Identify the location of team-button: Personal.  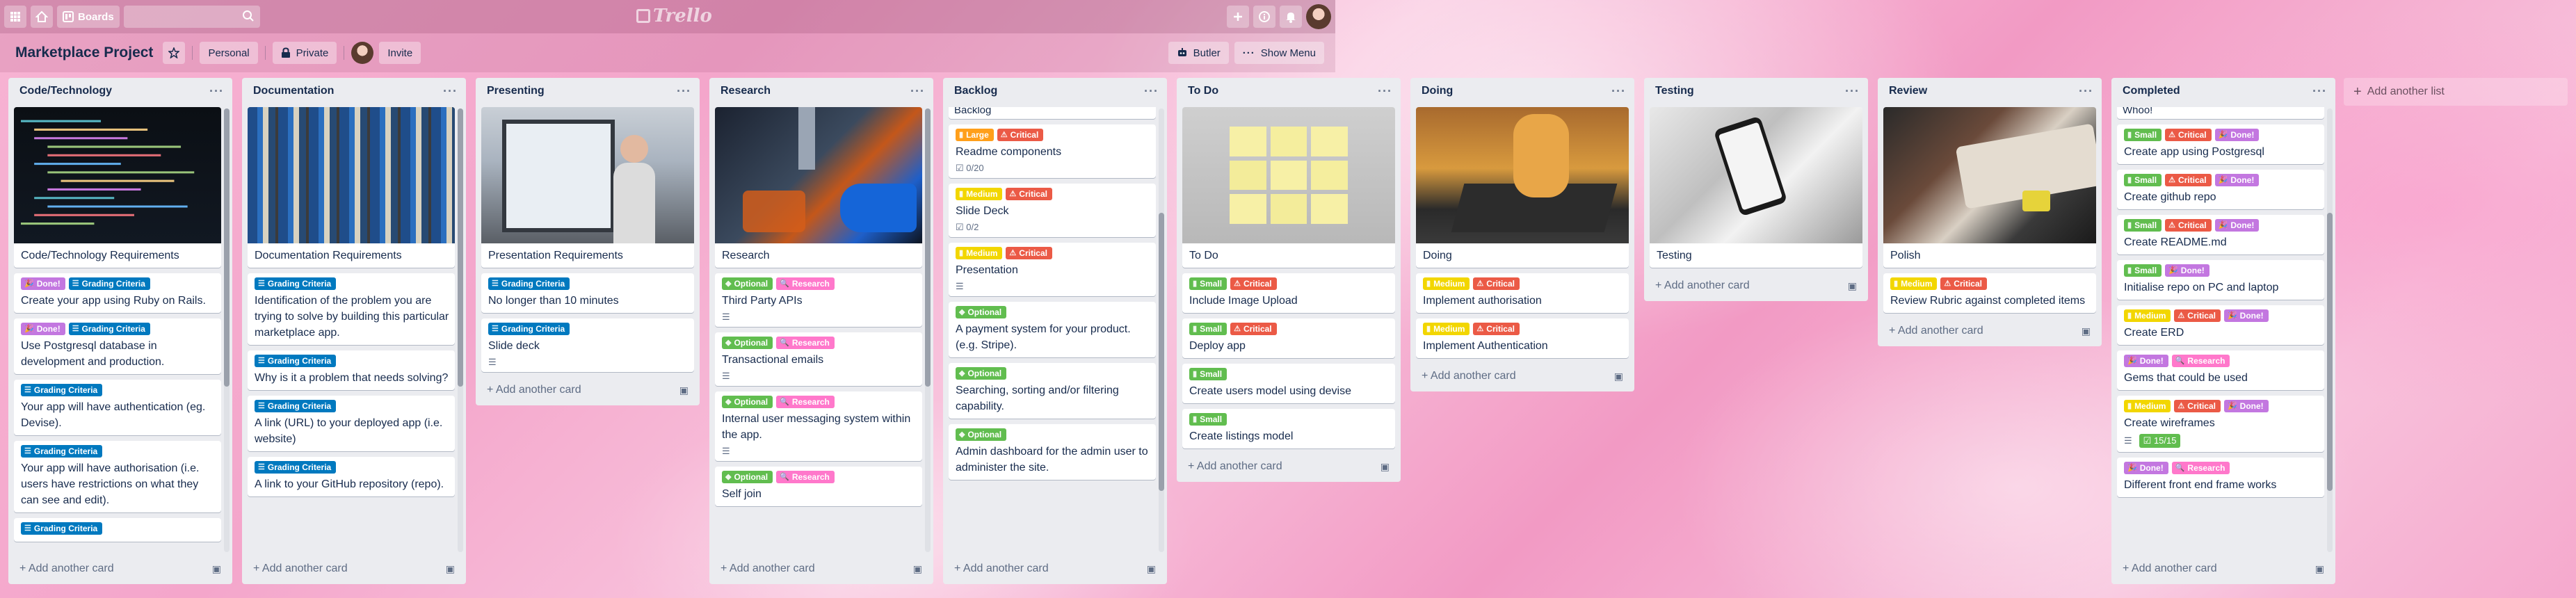
(229, 53).